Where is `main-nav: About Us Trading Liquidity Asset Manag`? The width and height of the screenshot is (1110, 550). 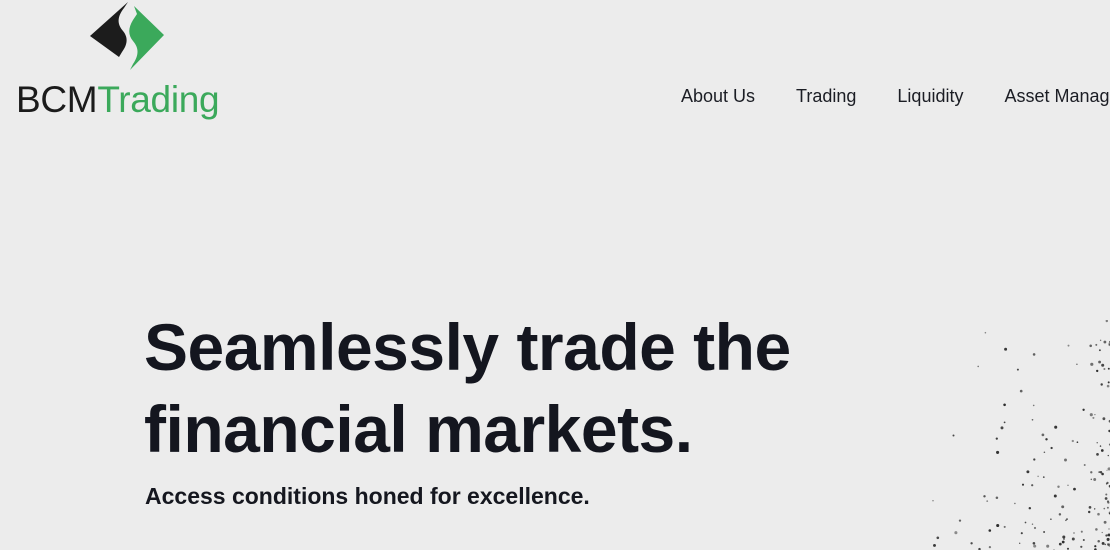
main-nav: About Us Trading Liquidity Asset Manag is located at coordinates (895, 96).